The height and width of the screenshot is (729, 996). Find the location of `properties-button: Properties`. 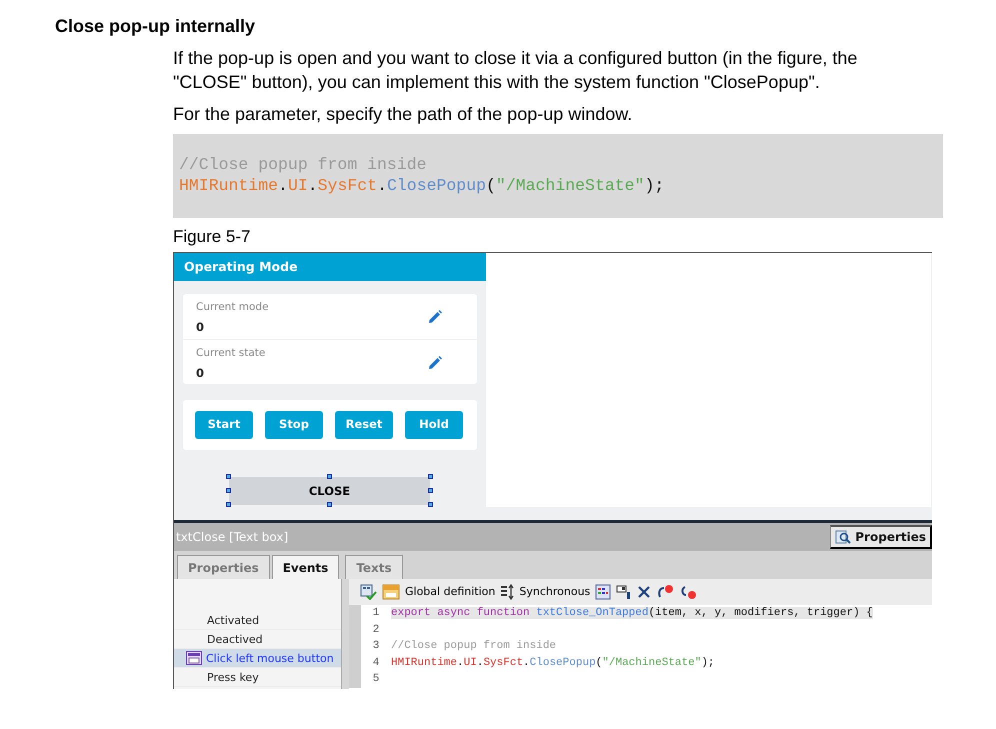

properties-button: Properties is located at coordinates (881, 537).